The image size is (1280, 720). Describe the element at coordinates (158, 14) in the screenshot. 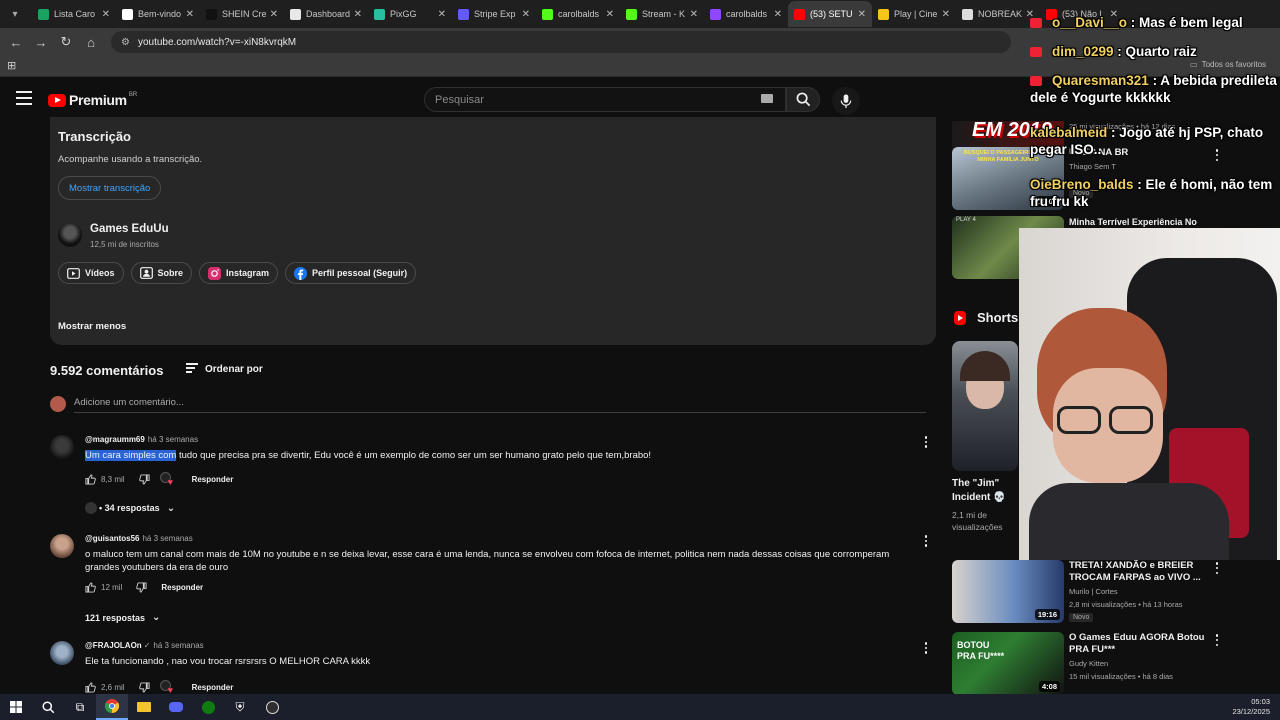

I see `browser-tab: Bem-vindo ✕` at that location.